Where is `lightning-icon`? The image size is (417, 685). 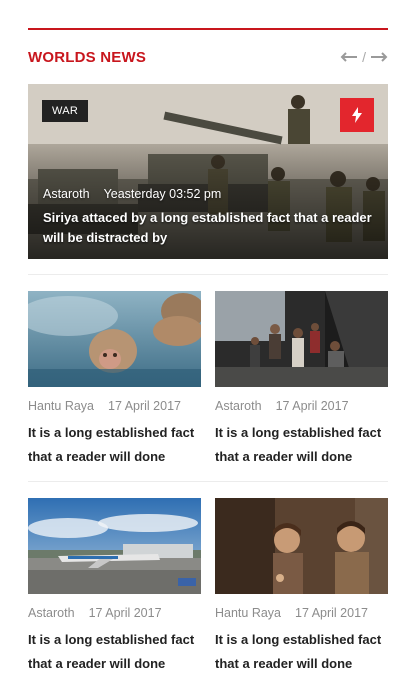
lightning-icon is located at coordinates (357, 115).